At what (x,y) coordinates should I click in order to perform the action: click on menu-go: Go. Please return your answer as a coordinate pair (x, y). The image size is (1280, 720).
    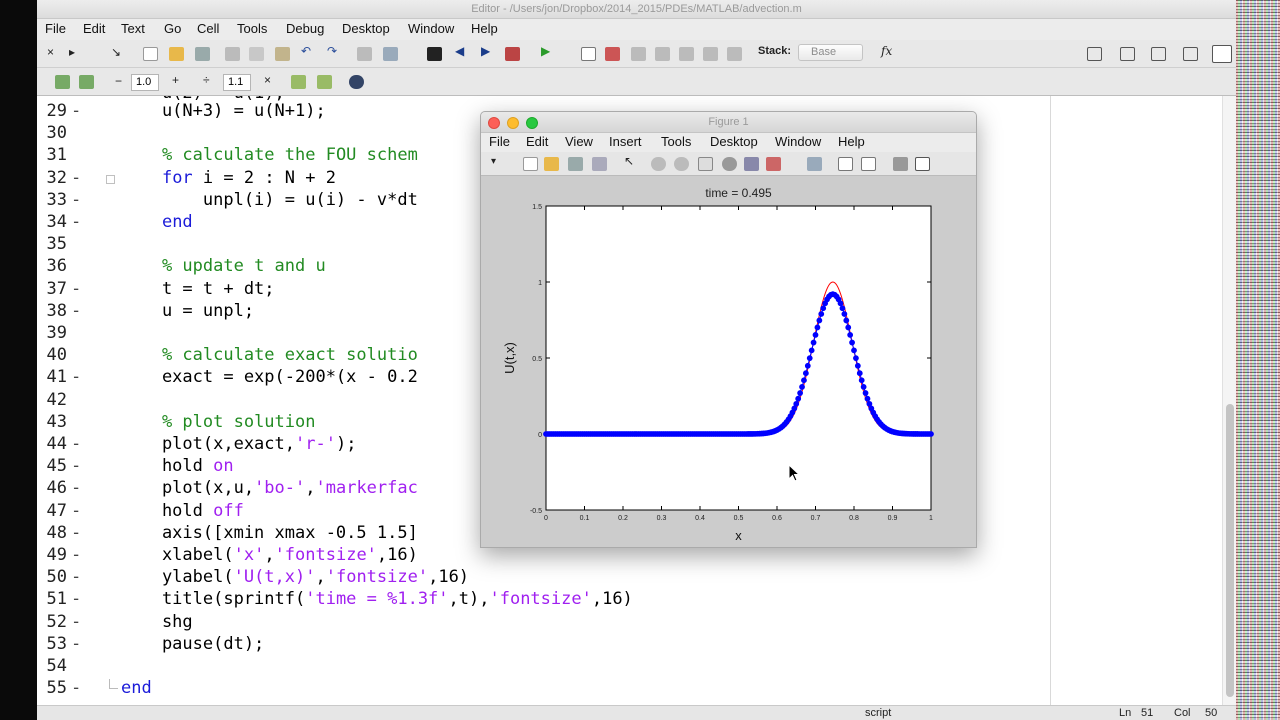
    Looking at the image, I should click on (172, 28).